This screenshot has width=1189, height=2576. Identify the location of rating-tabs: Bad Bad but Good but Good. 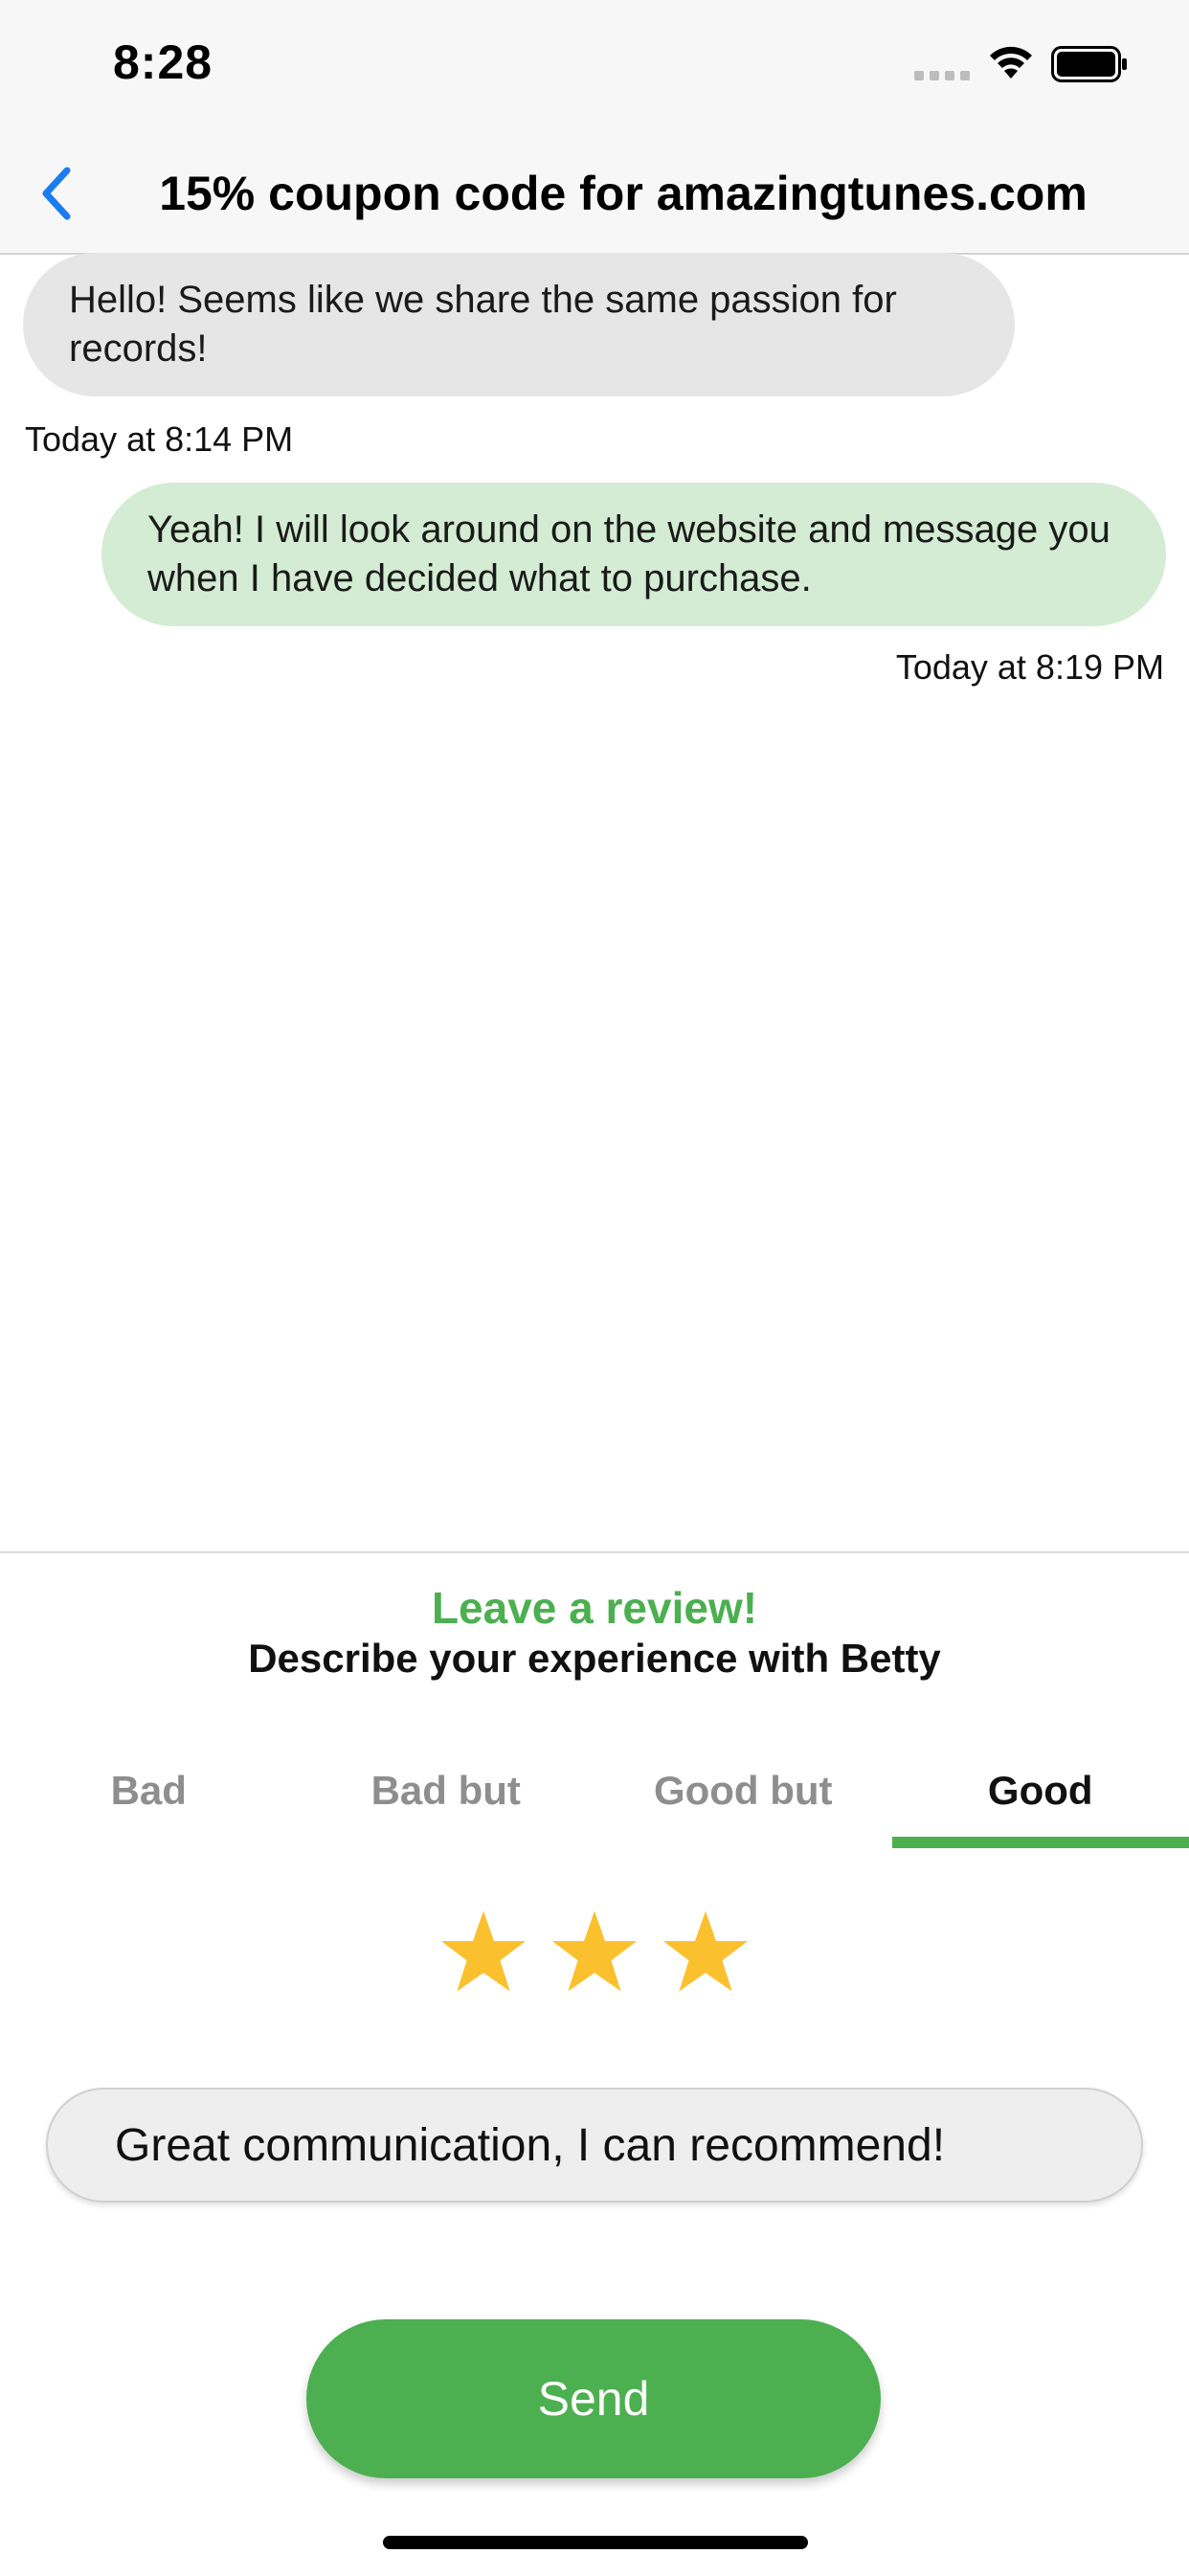
(594, 1793).